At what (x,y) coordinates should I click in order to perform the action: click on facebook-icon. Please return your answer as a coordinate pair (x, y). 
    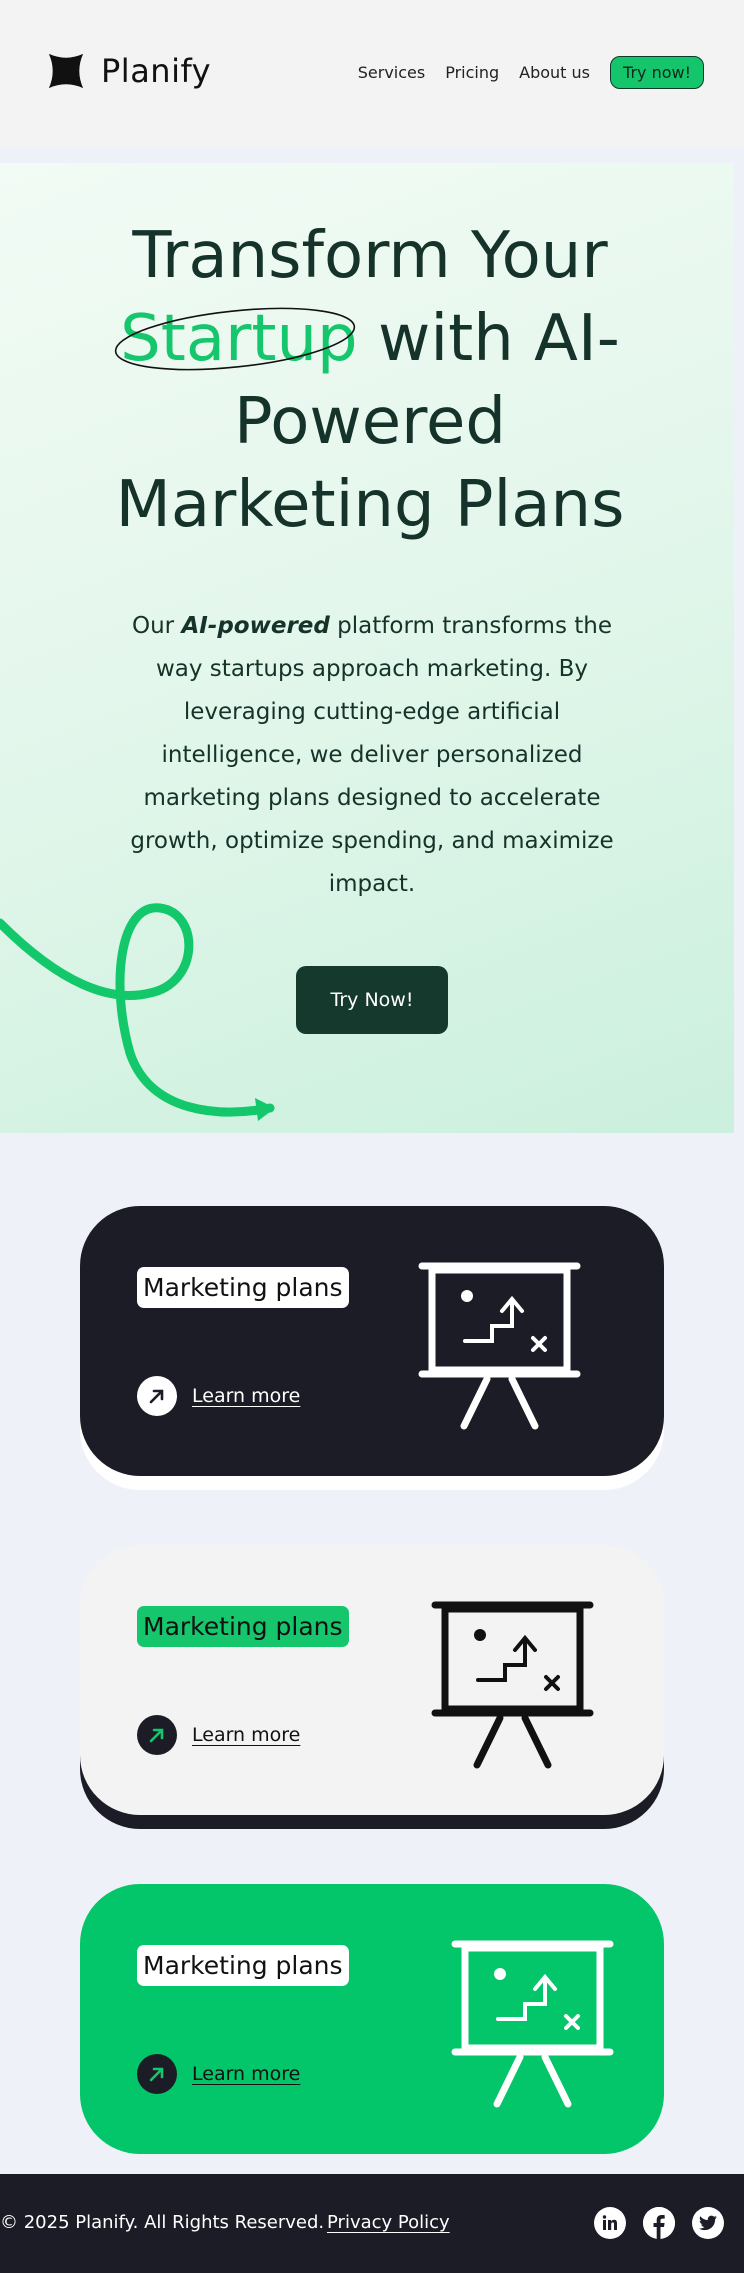
    Looking at the image, I should click on (659, 2223).